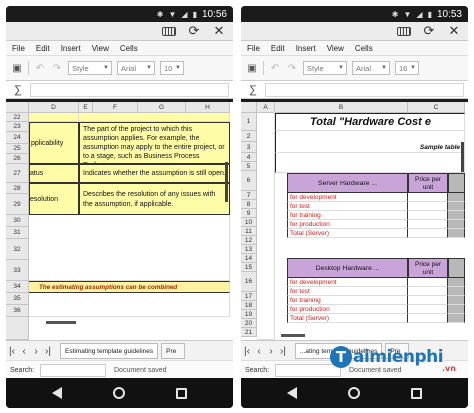  I want to click on keyboard-icon, so click(404, 31).